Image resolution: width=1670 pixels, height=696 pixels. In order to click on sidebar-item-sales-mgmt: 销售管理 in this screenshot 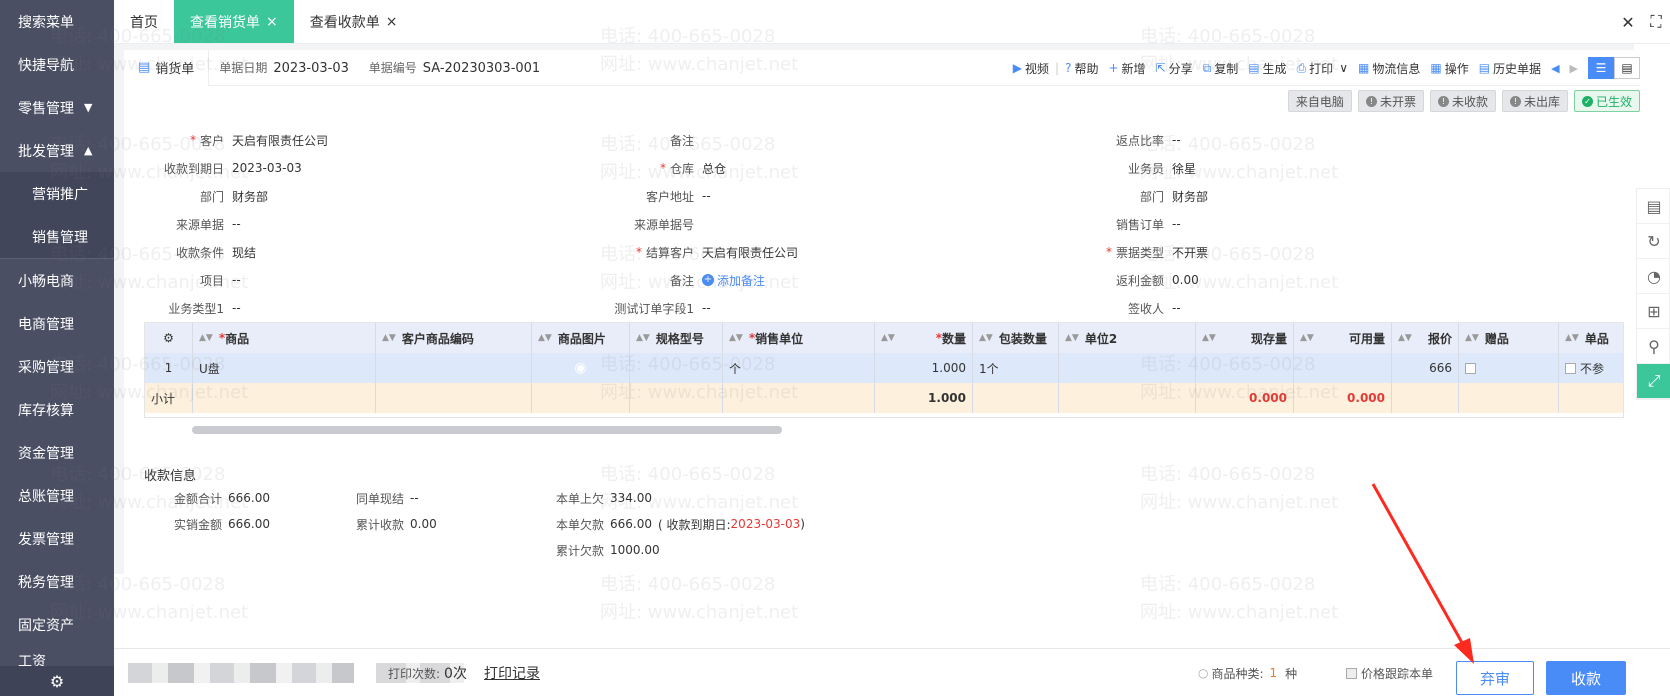, I will do `click(57, 236)`.